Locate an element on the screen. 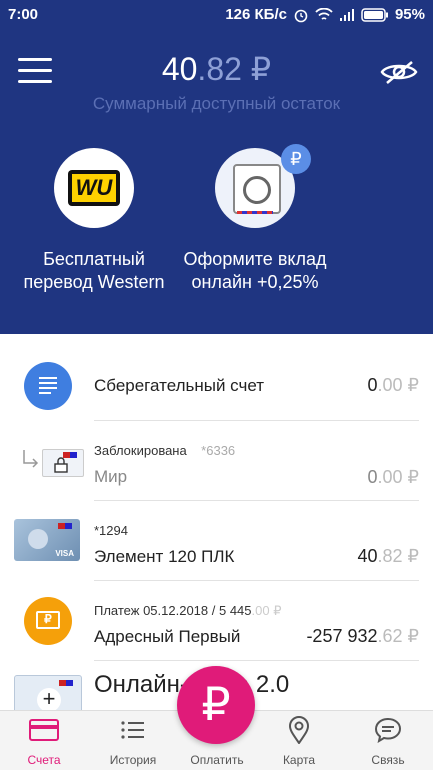 This screenshot has height=770, width=433. western-union-logo-text: WU is located at coordinates (94, 187).